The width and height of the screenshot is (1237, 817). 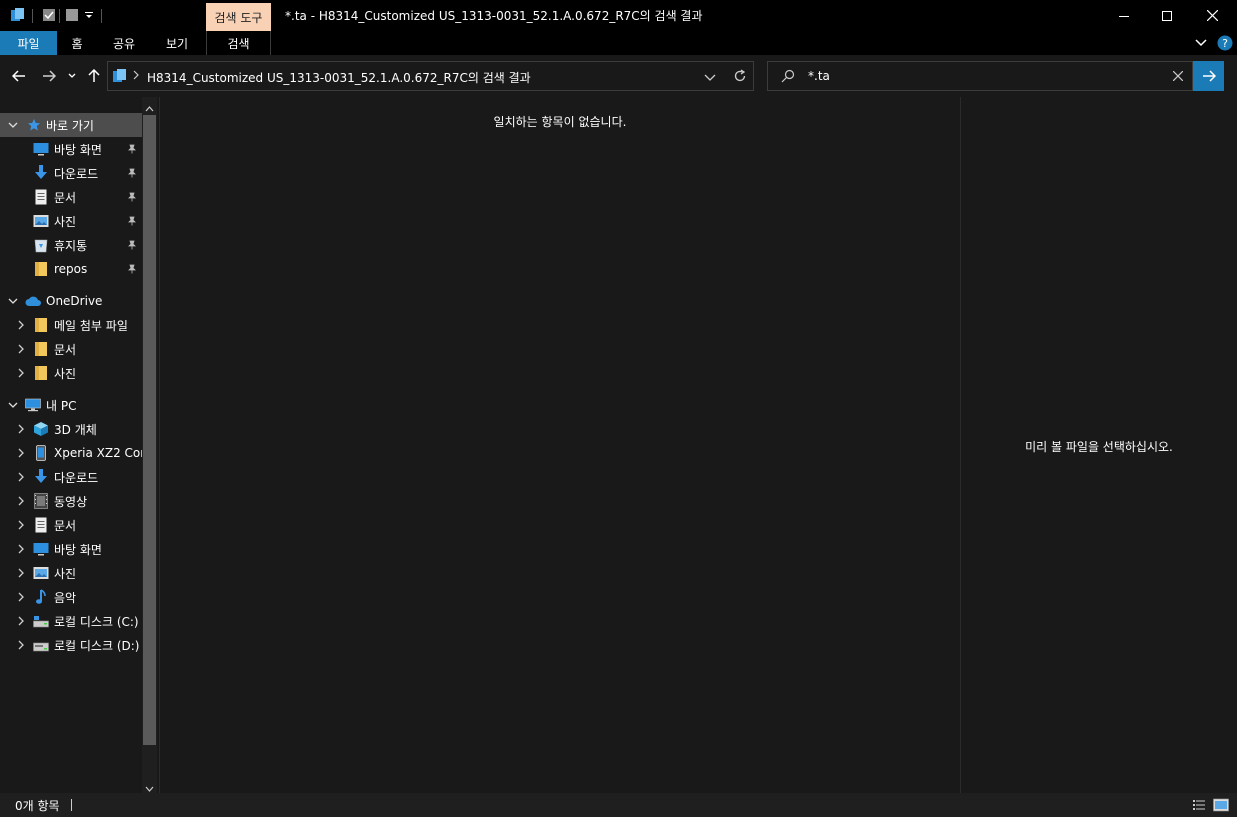 I want to click on nav-pc-desktop: 바탕 화면, so click(x=71, y=549).